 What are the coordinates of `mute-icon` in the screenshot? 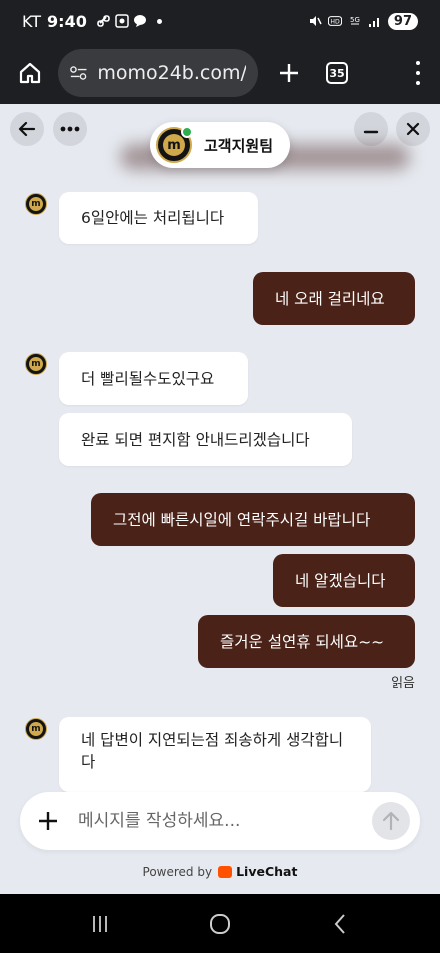 It's located at (315, 21).